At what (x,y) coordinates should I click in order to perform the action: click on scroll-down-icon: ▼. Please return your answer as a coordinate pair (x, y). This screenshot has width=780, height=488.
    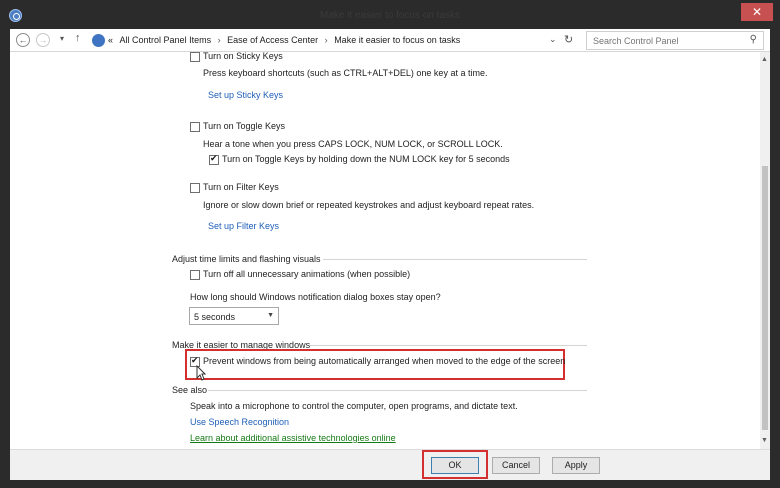
    Looking at the image, I should click on (764, 440).